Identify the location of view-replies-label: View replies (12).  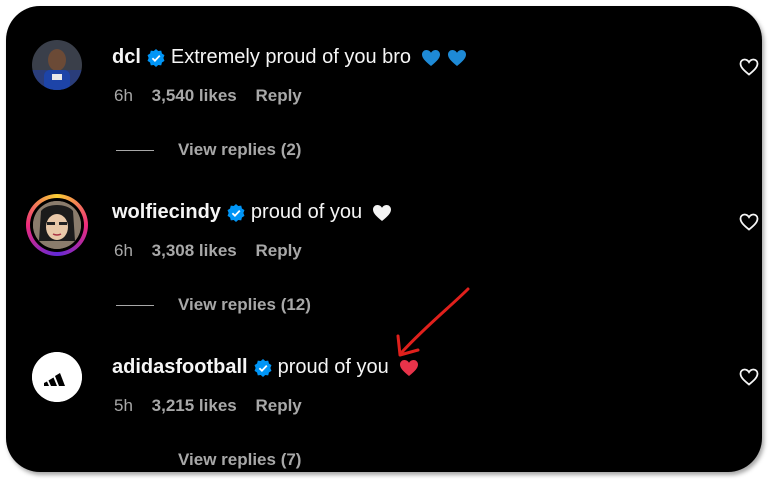
(244, 304).